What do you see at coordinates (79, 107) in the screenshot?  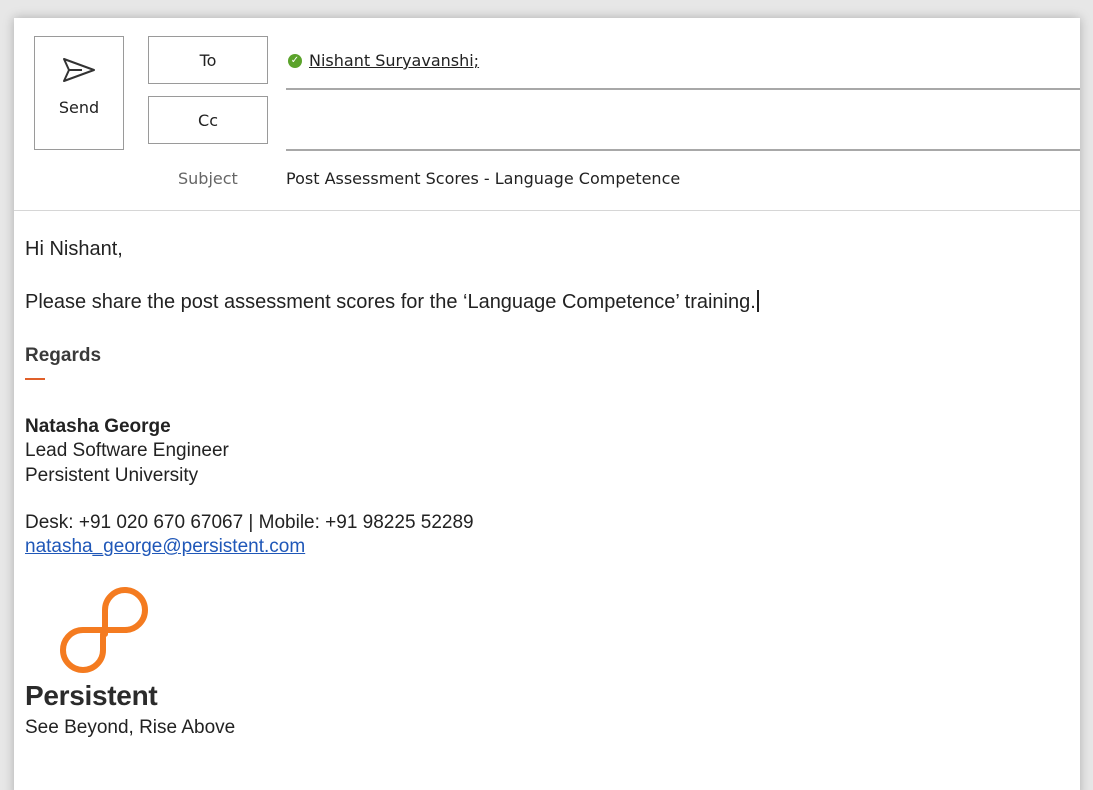 I see `send-label: Send` at bounding box center [79, 107].